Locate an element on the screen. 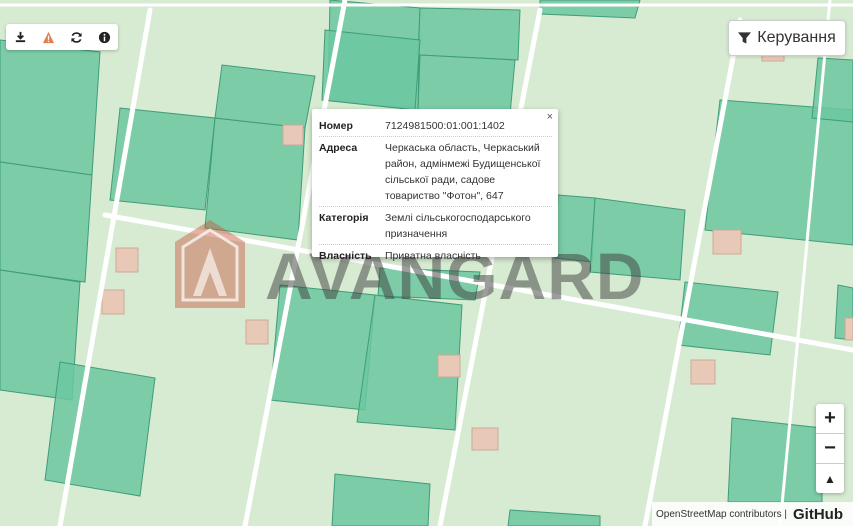  warning-icon is located at coordinates (48, 37).